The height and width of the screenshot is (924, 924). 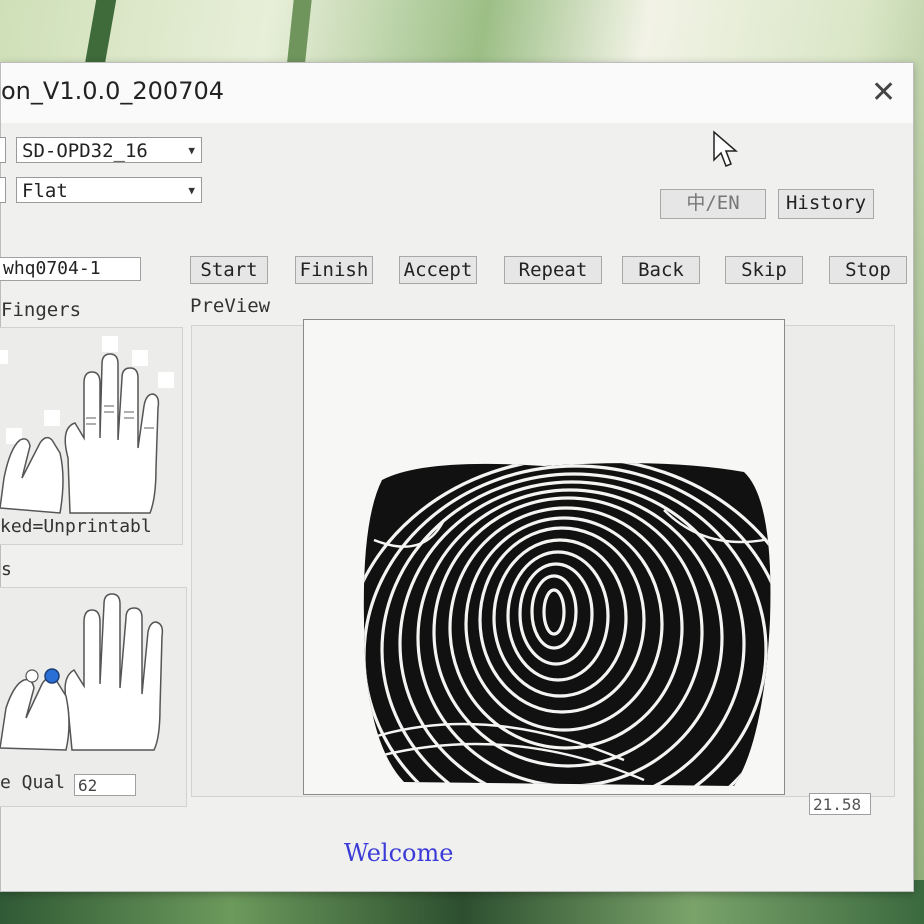 What do you see at coordinates (840, 804) in the screenshot?
I see `score-field: 21.58` at bounding box center [840, 804].